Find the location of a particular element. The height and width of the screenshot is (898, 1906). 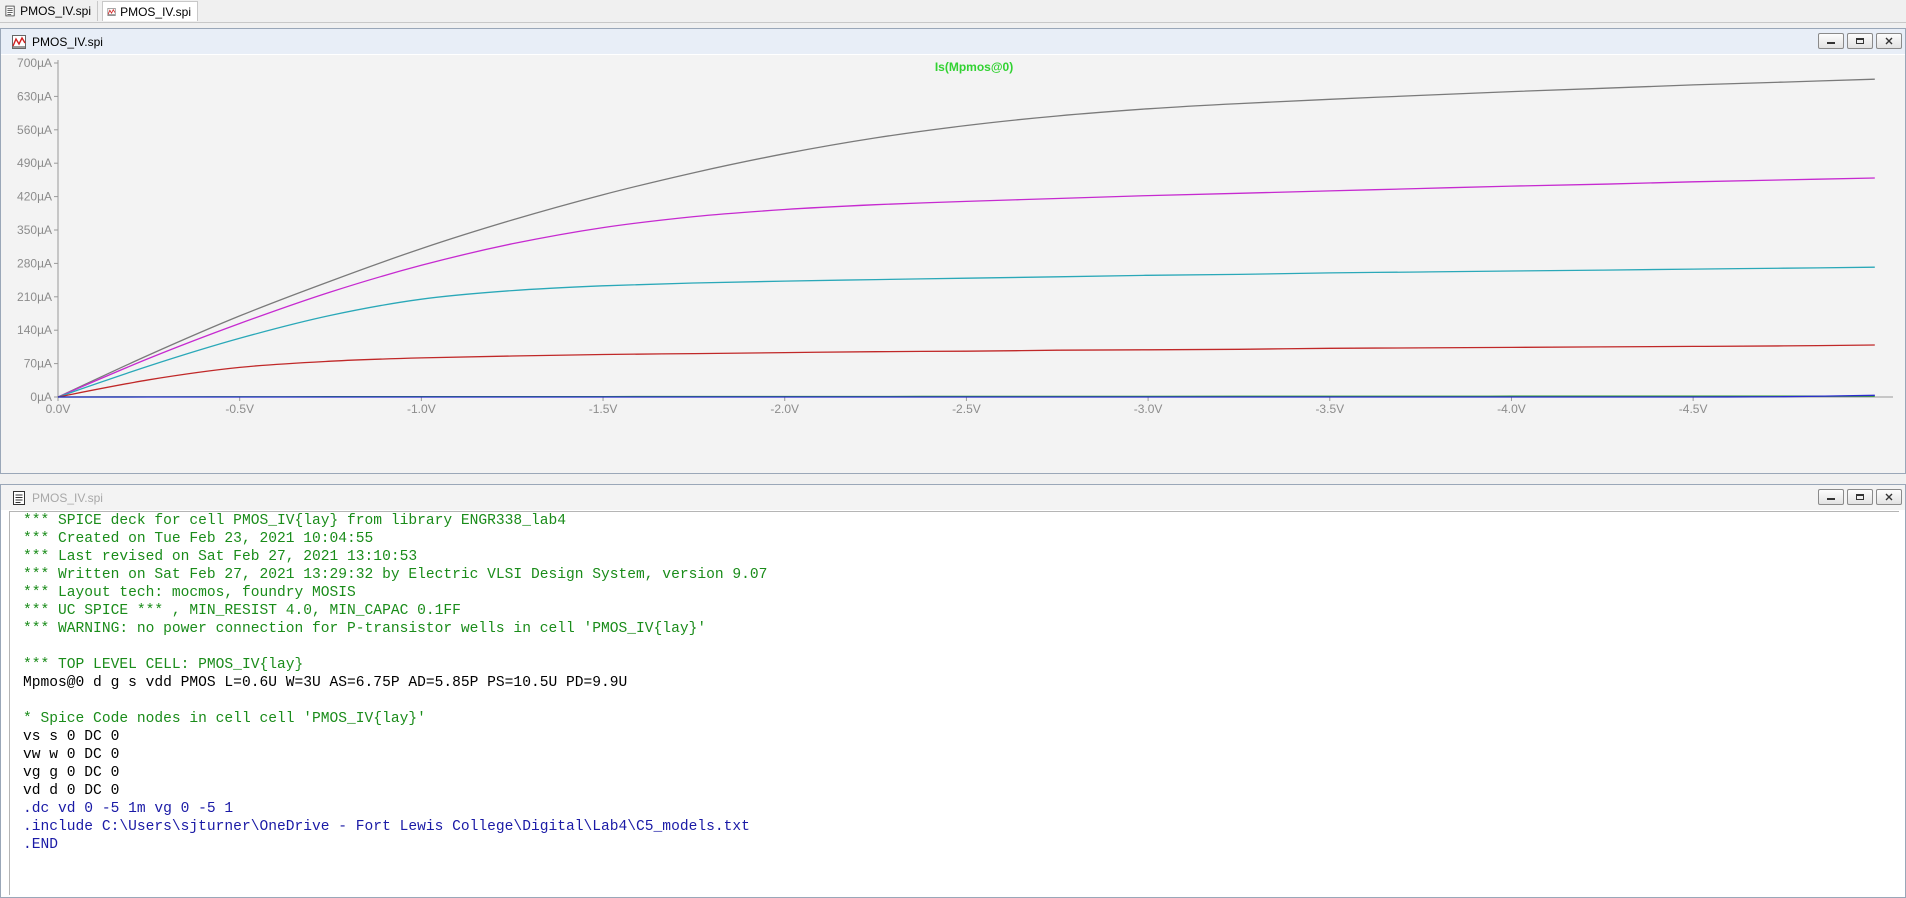

netlist-window-titlebar: PMOS_IV.spi is located at coordinates (953, 497).